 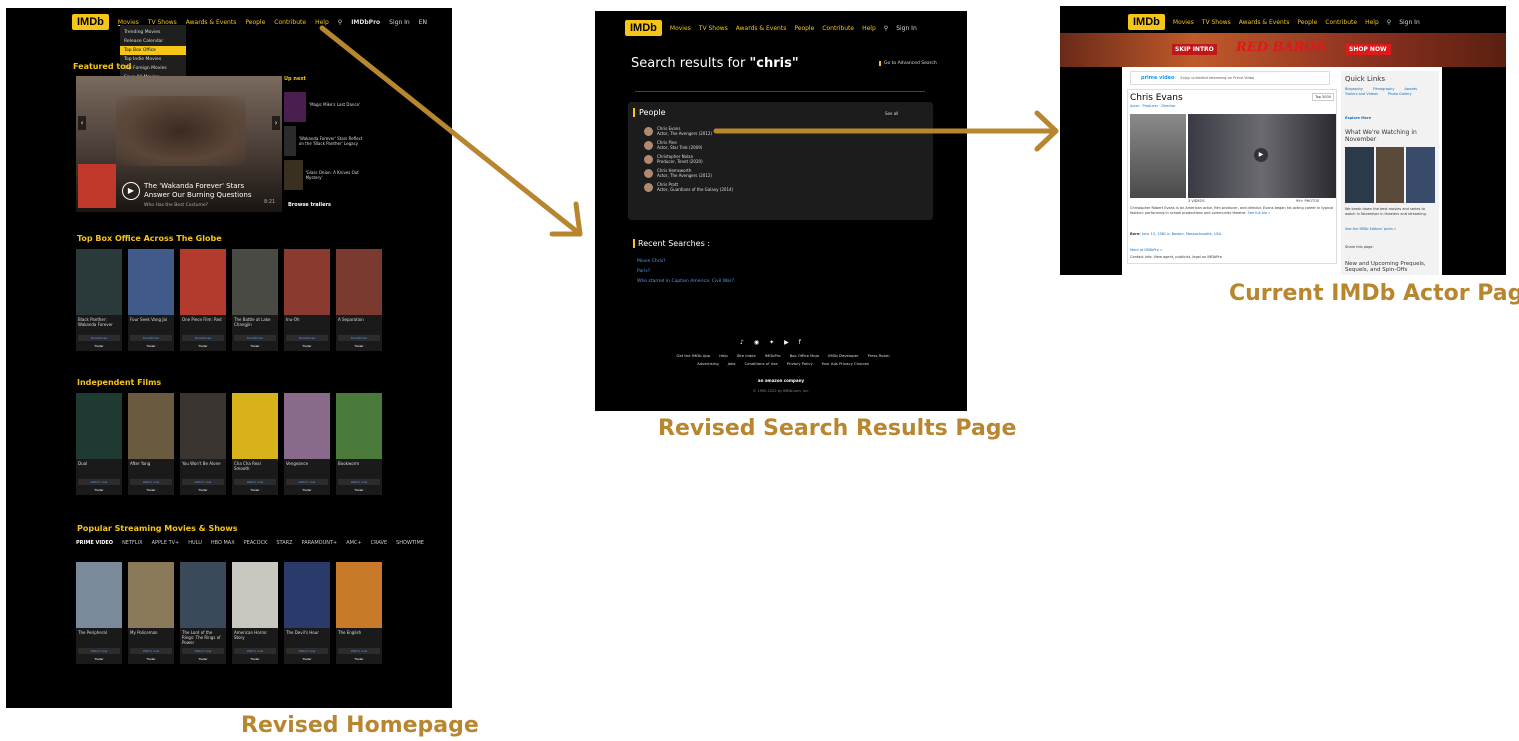 I want to click on person-row: Chris Evans Actor, The Avengers (2012), so click(x=780, y=131).